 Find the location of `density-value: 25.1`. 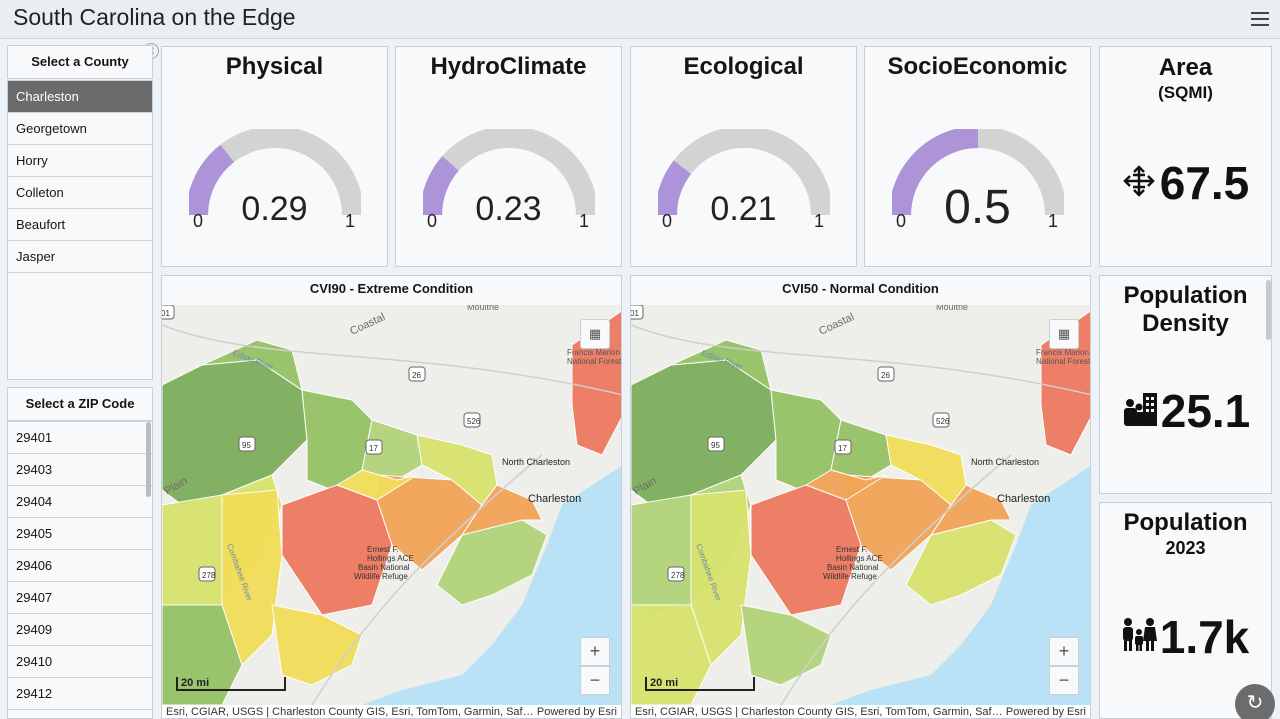

density-value: 25.1 is located at coordinates (1205, 411).